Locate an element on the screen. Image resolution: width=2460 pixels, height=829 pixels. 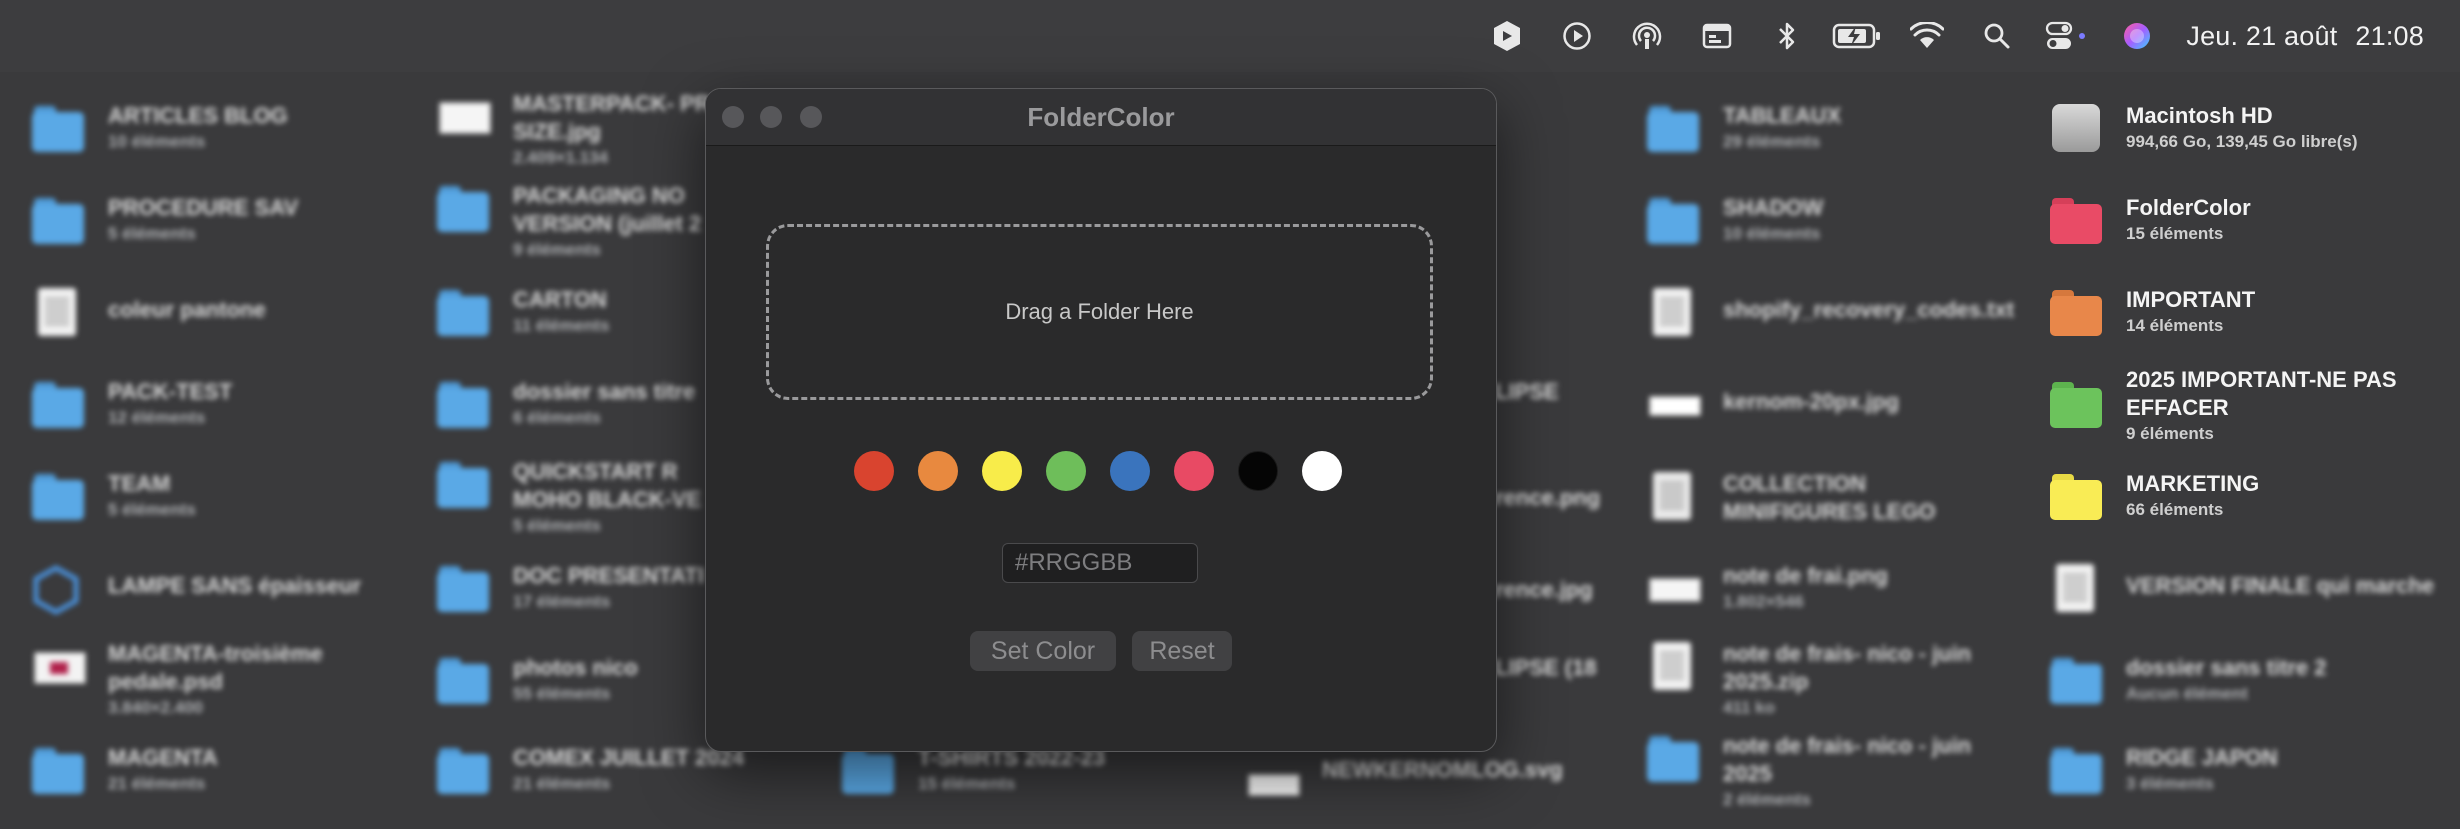
wifi-icon is located at coordinates (1927, 36).